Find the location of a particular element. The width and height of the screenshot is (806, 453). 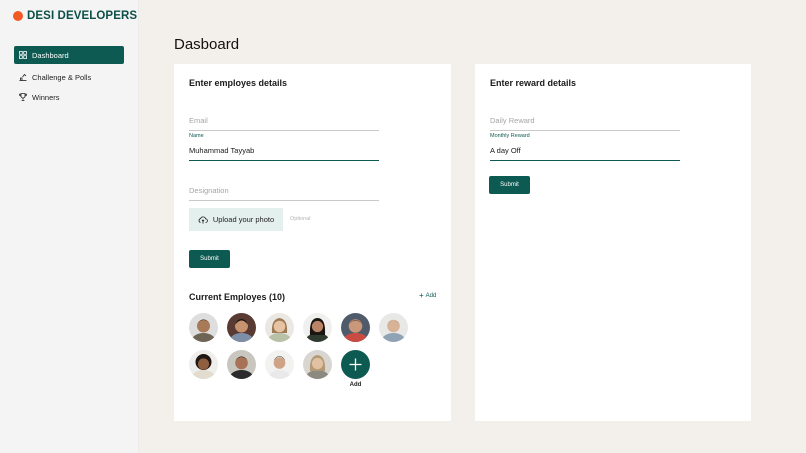

employee-form-title: Enter employes details is located at coordinates (238, 83).